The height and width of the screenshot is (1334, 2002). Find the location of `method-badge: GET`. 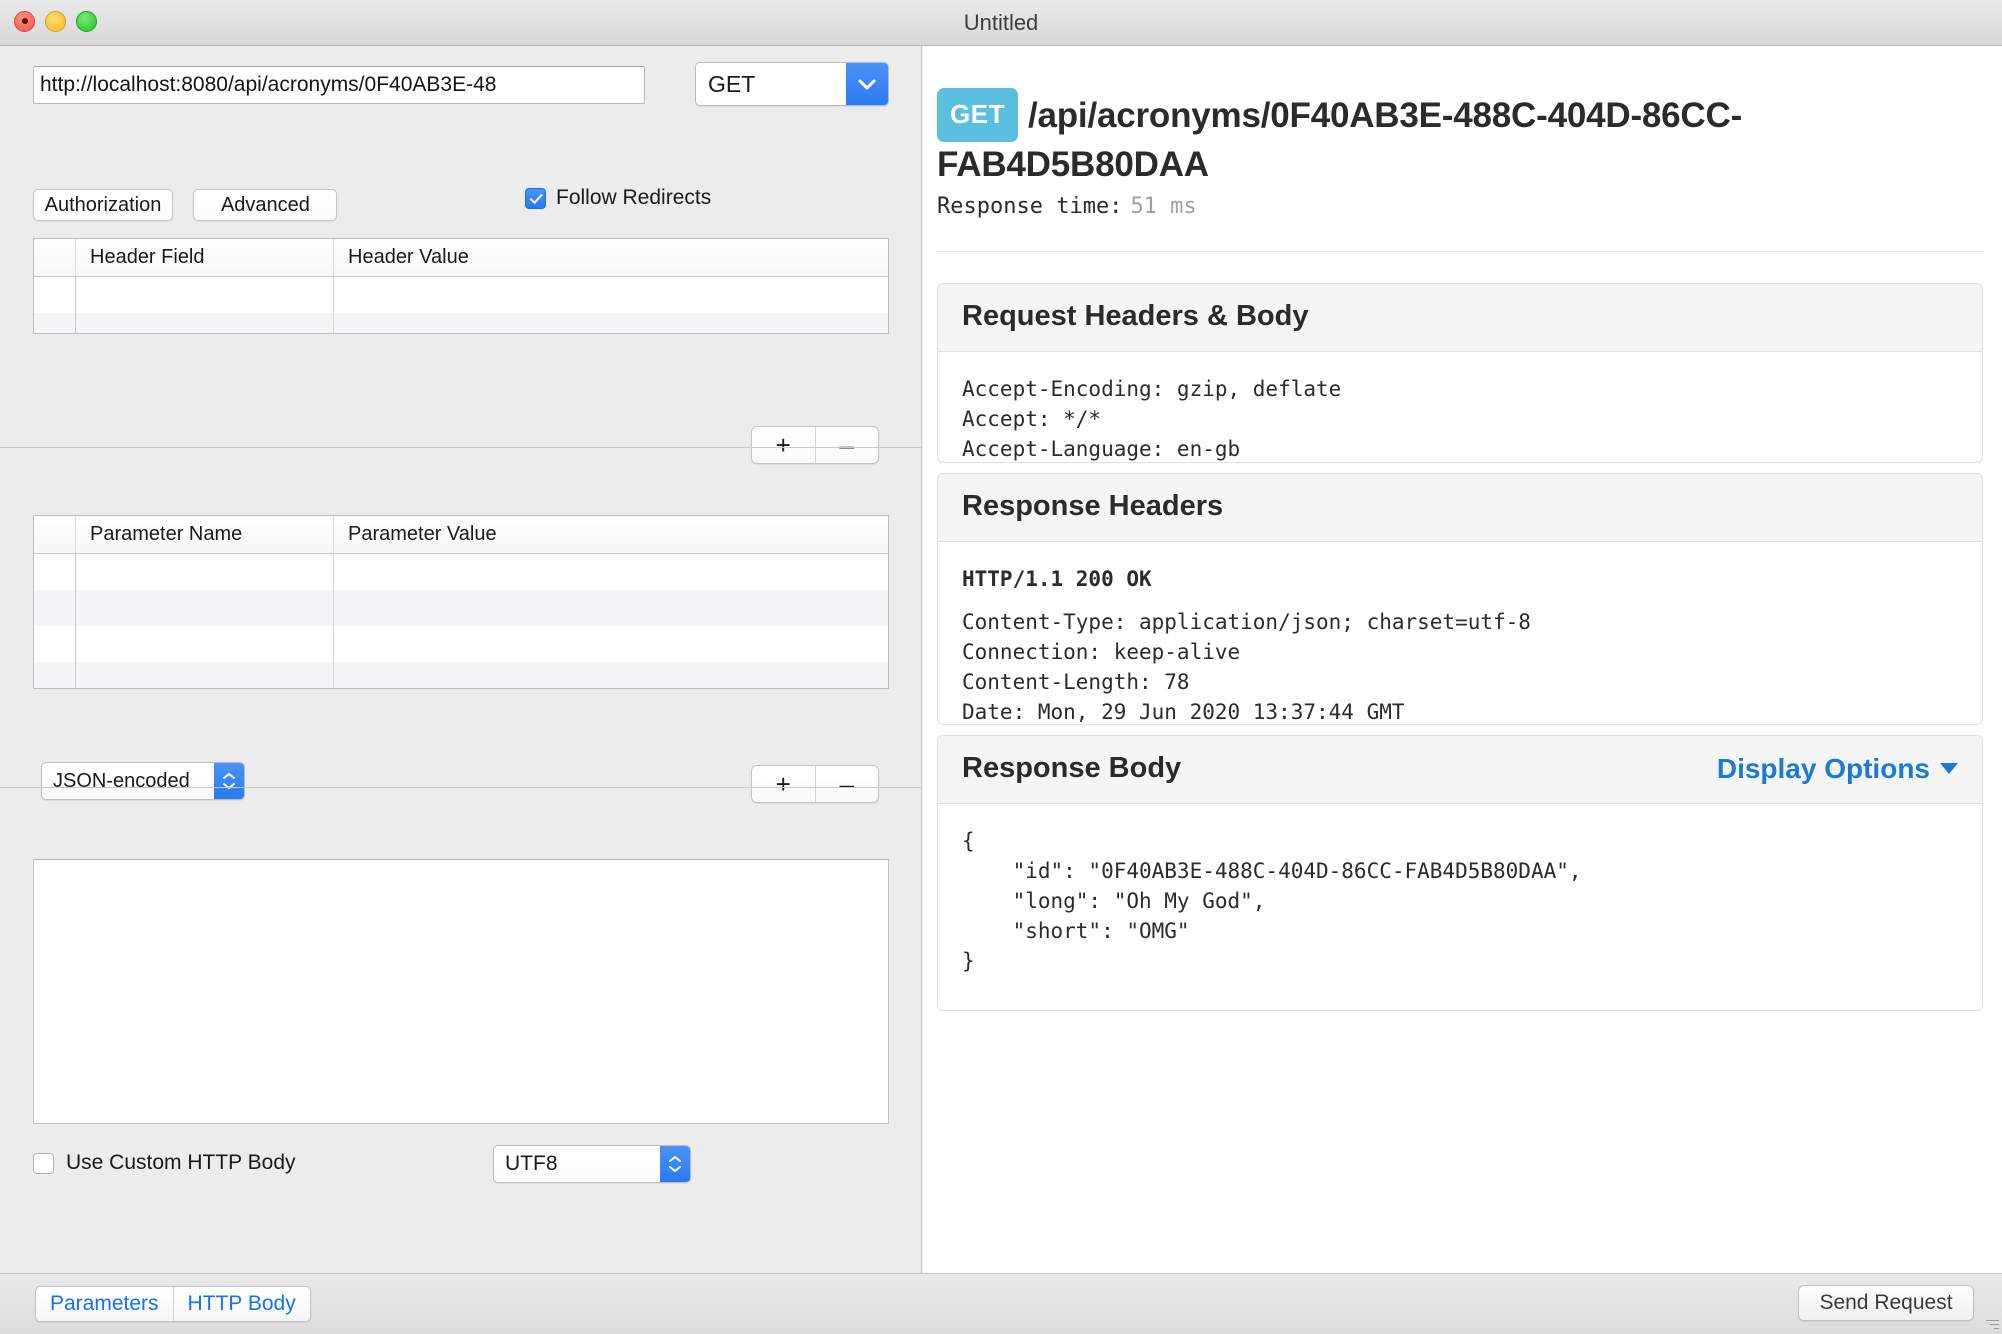

method-badge: GET is located at coordinates (977, 115).